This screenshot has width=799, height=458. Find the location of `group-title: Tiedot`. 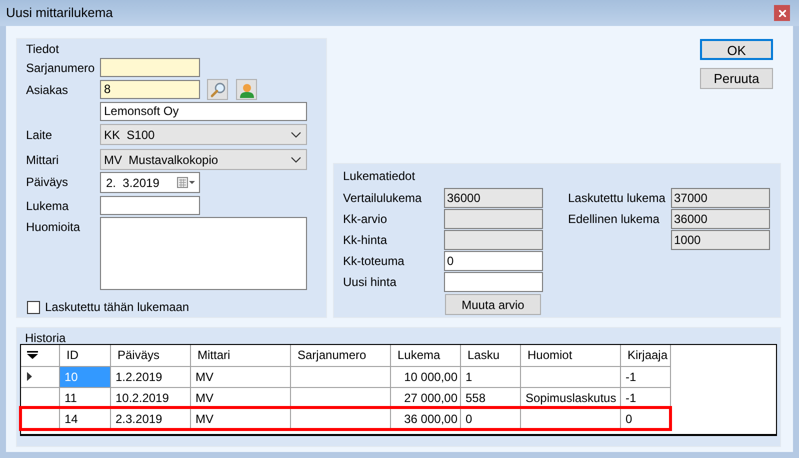

group-title: Tiedot is located at coordinates (43, 49).